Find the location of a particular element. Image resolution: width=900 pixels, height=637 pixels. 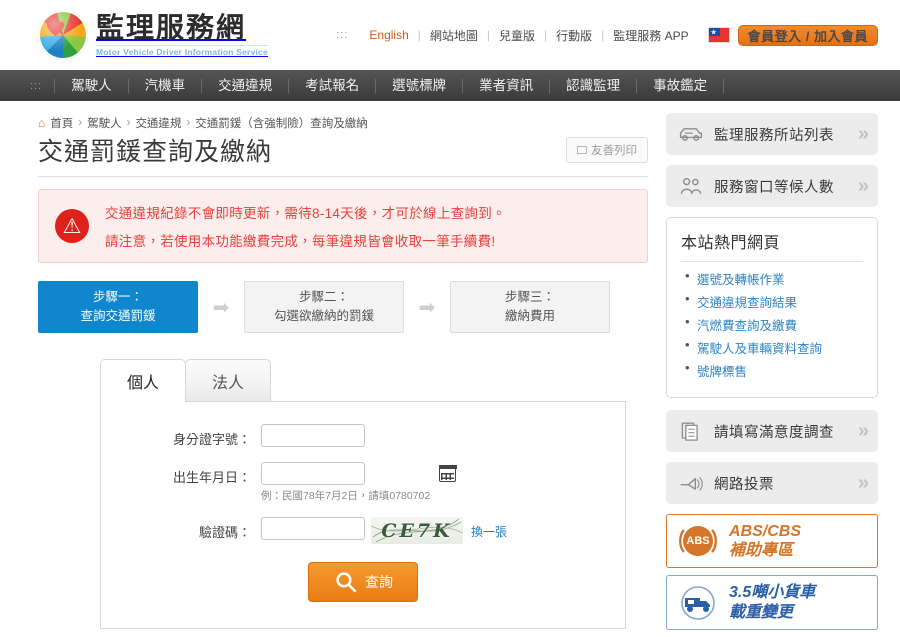

breadcrumb-item-current: 交通罰鍰（含強制險）查詢及繳納 is located at coordinates (281, 124).